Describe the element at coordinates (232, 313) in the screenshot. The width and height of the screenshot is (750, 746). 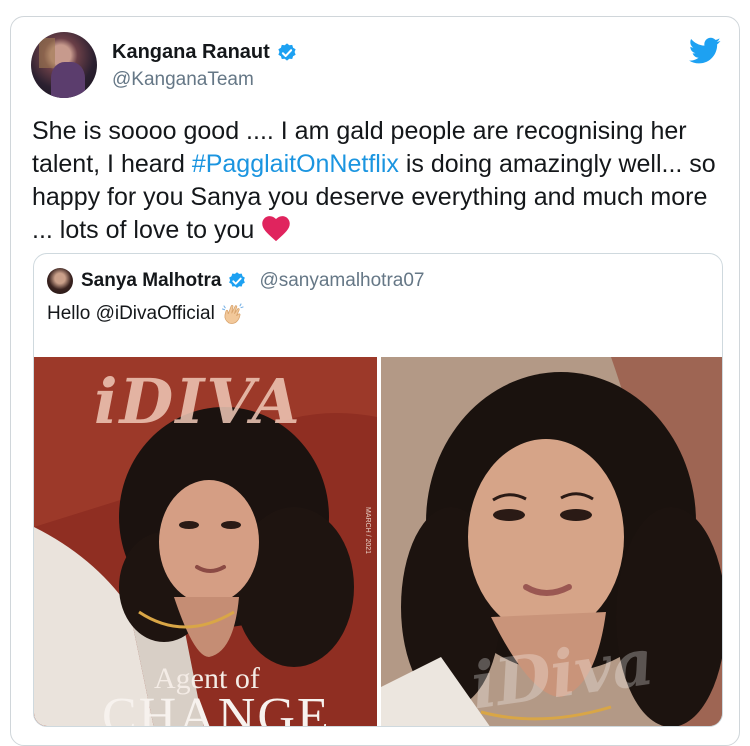
I see `waving-hand-icon` at that location.